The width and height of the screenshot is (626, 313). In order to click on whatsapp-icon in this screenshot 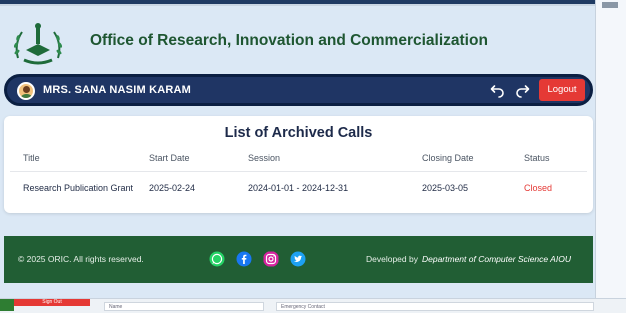, I will do `click(217, 259)`.